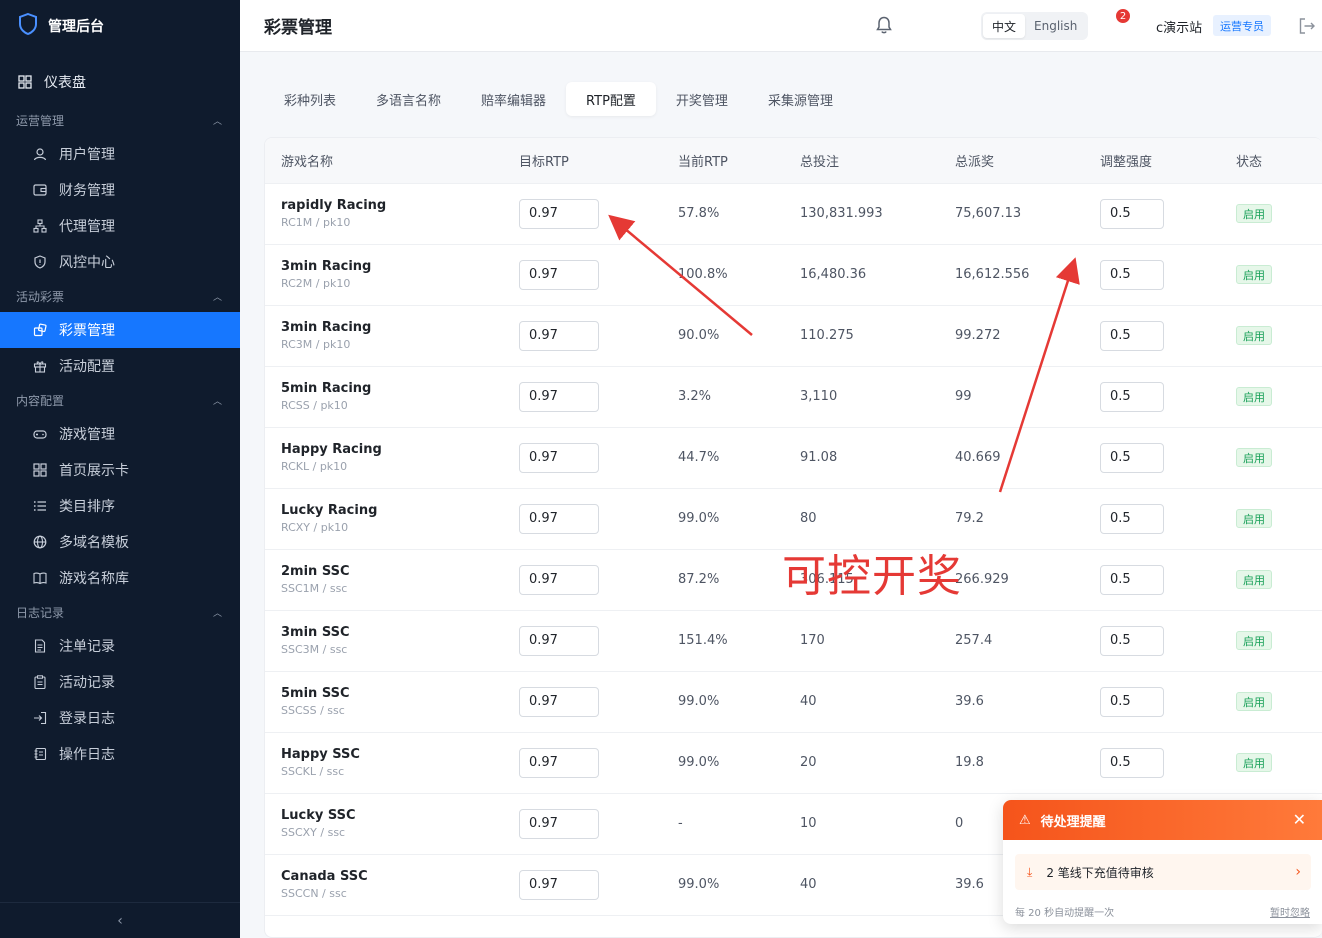 This screenshot has width=1322, height=938. I want to click on cell-total-bet: 110.275, so click(827, 335).